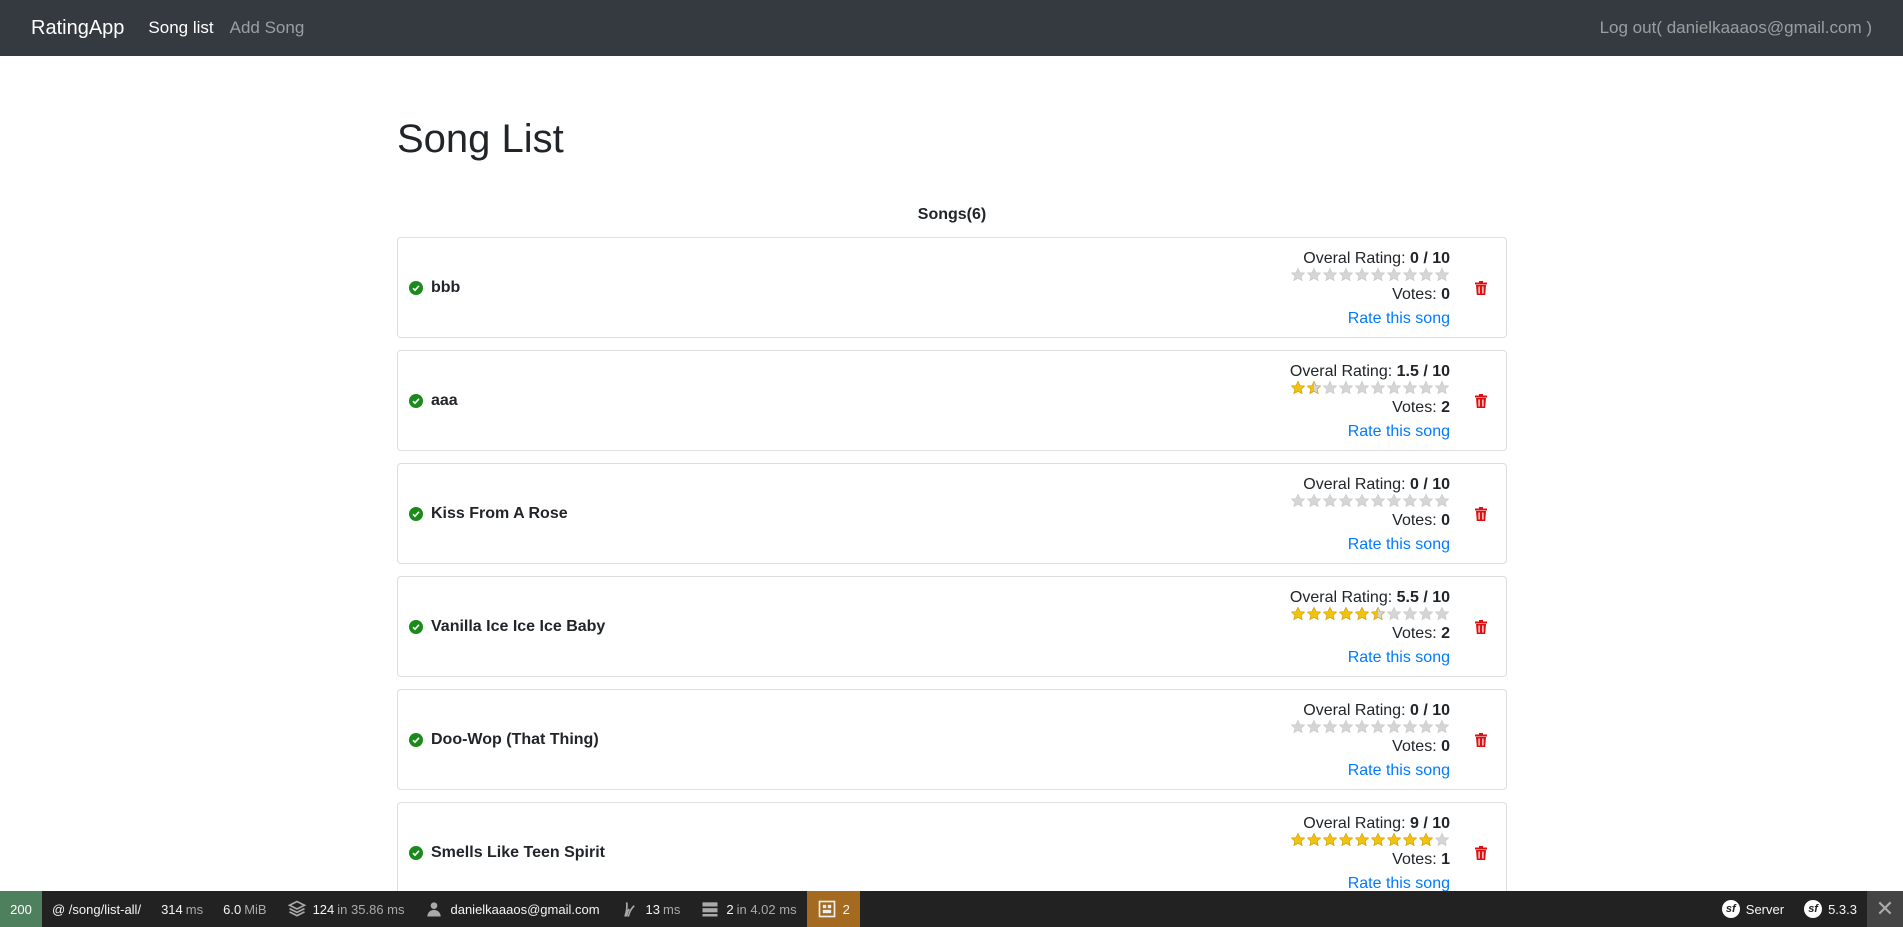 This screenshot has width=1903, height=927. Describe the element at coordinates (444, 400) in the screenshot. I see `song-title: aaa` at that location.